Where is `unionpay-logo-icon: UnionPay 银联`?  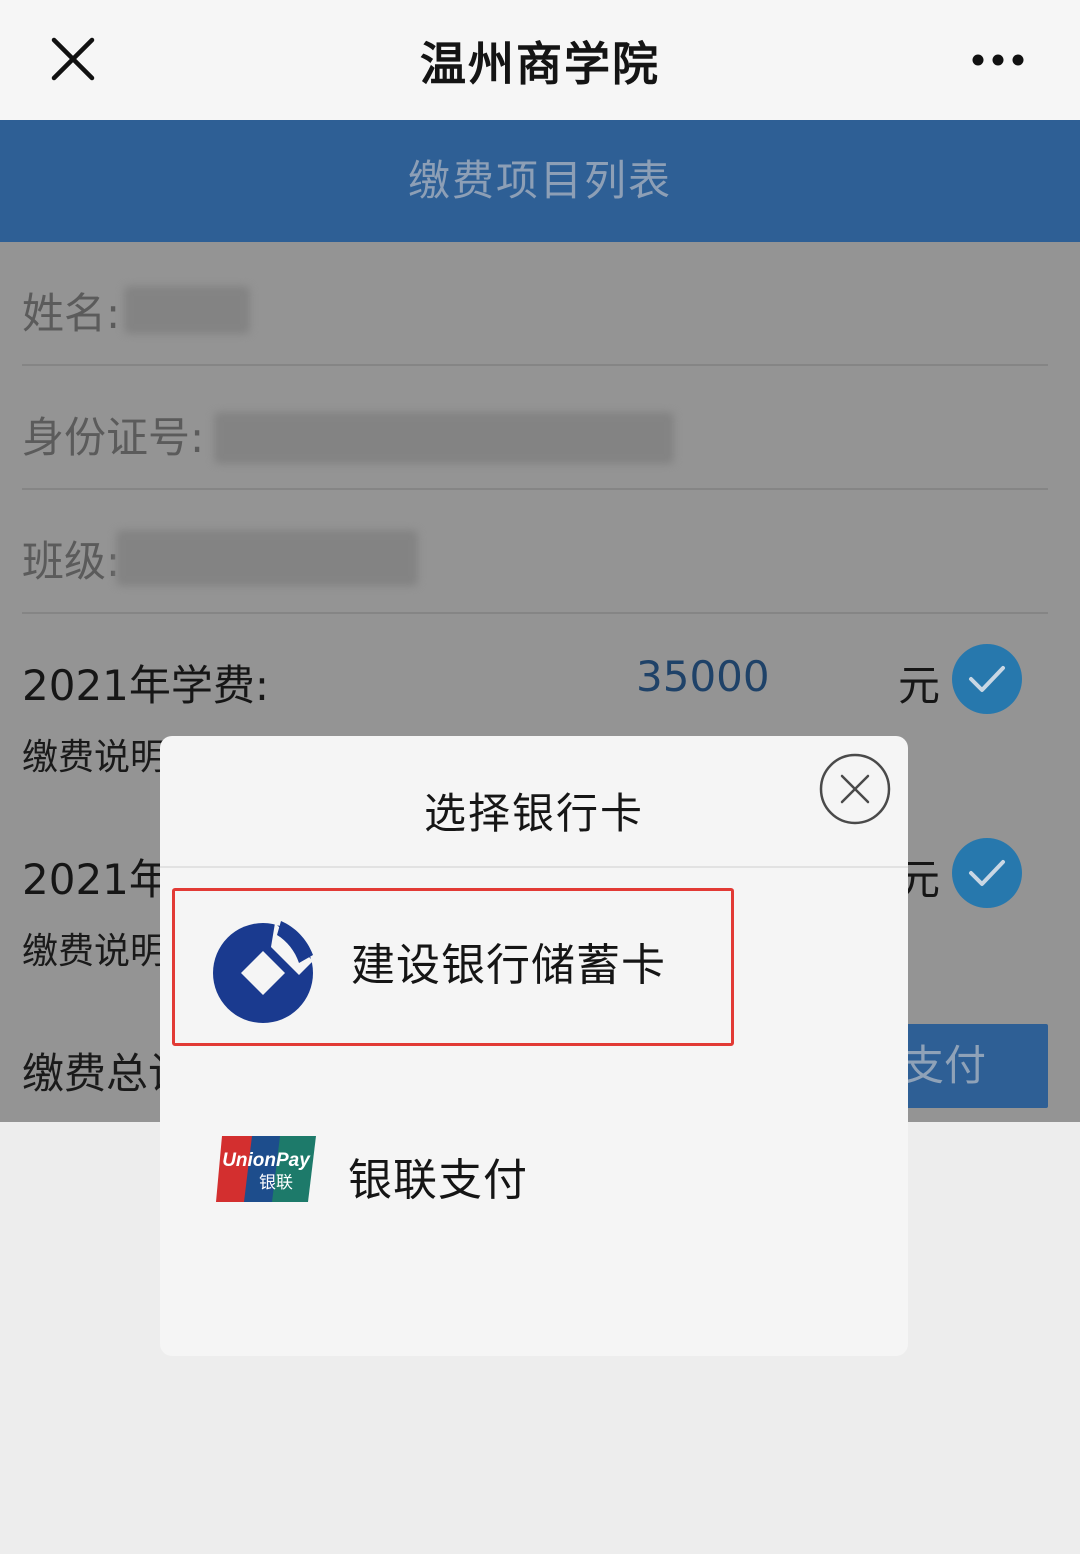
unionpay-logo-icon: UnionPay 银联 is located at coordinates (266, 1169).